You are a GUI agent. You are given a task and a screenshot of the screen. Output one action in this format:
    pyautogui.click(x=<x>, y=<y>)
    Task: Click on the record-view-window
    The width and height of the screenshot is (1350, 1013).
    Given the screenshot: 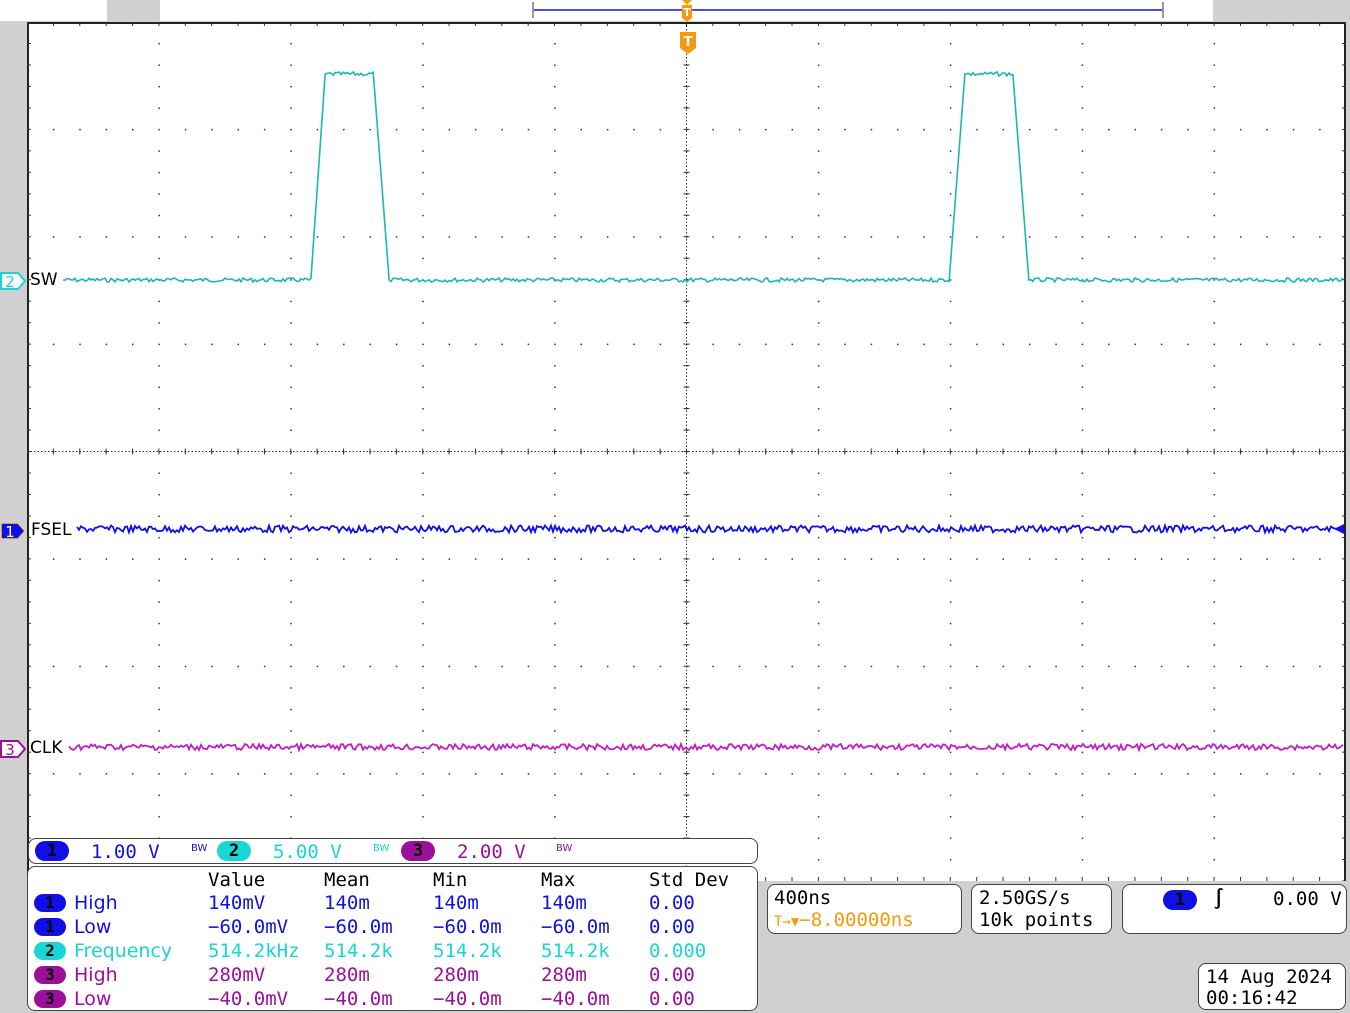 What is the action you would take?
    pyautogui.click(x=848, y=10)
    